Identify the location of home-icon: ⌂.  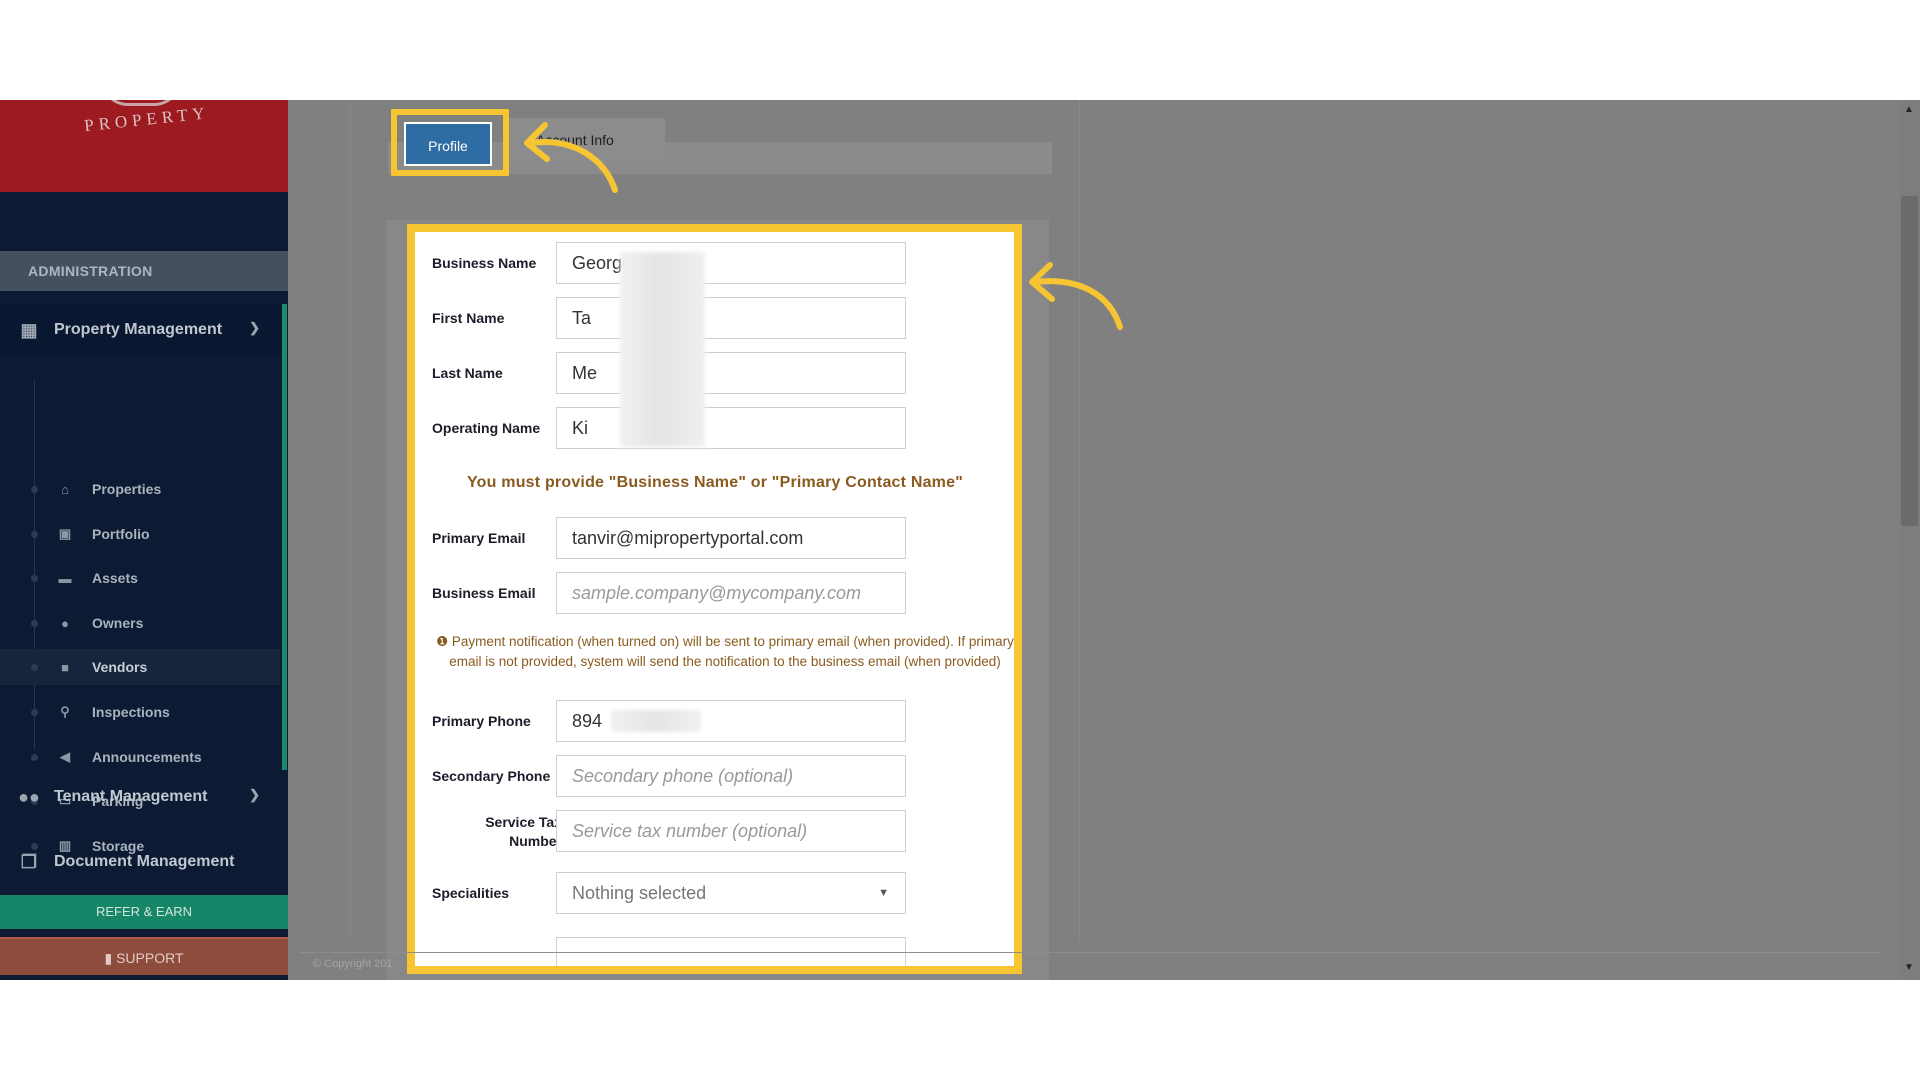
(65, 489).